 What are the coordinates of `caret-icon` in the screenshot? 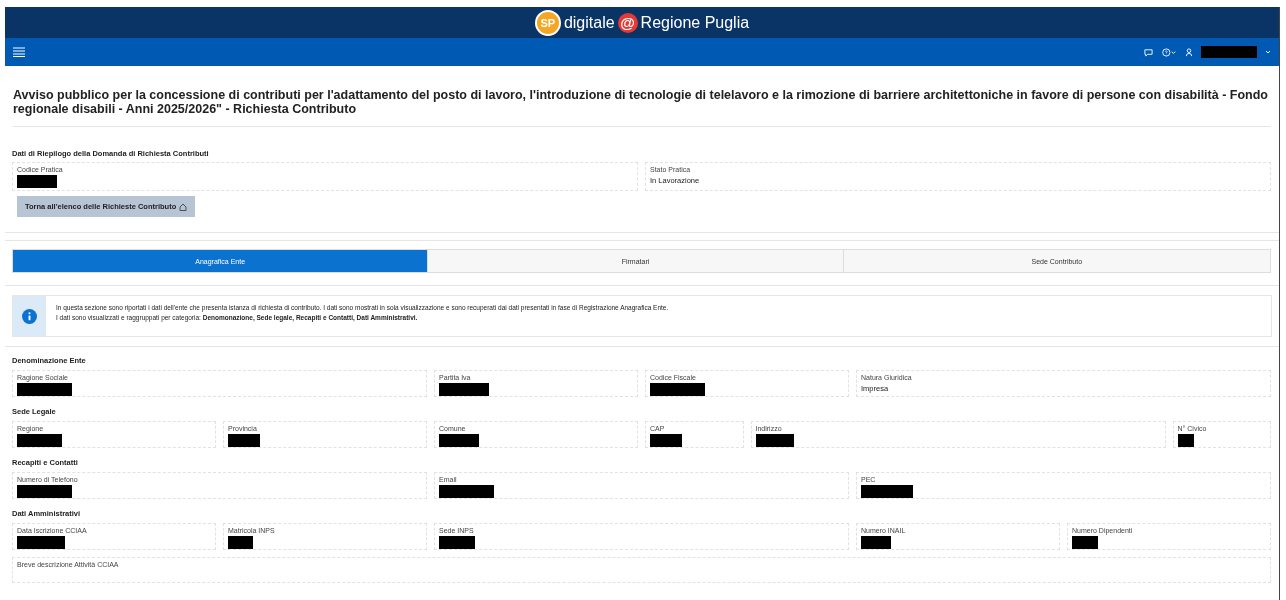 It's located at (1268, 52).